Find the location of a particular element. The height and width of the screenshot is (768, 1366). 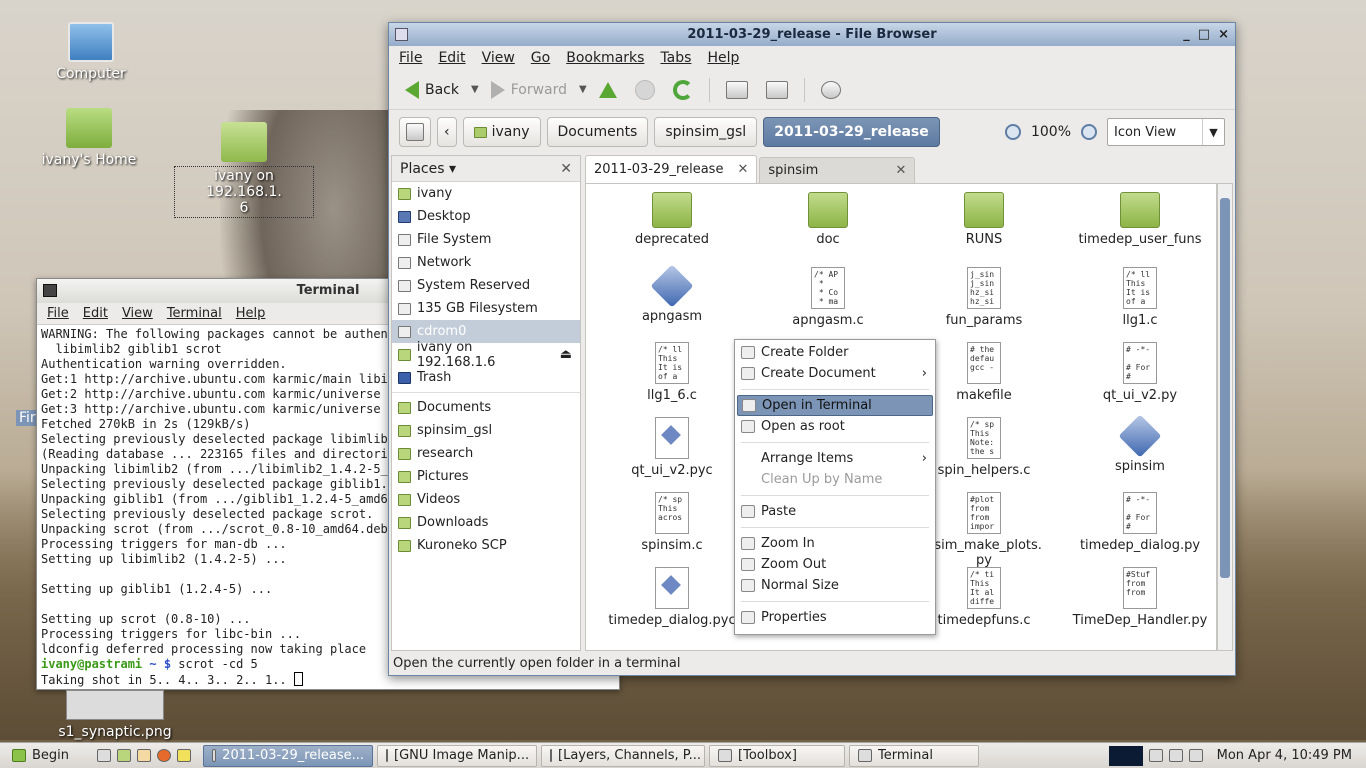

breadcrumb-documents: Documents is located at coordinates (597, 132).